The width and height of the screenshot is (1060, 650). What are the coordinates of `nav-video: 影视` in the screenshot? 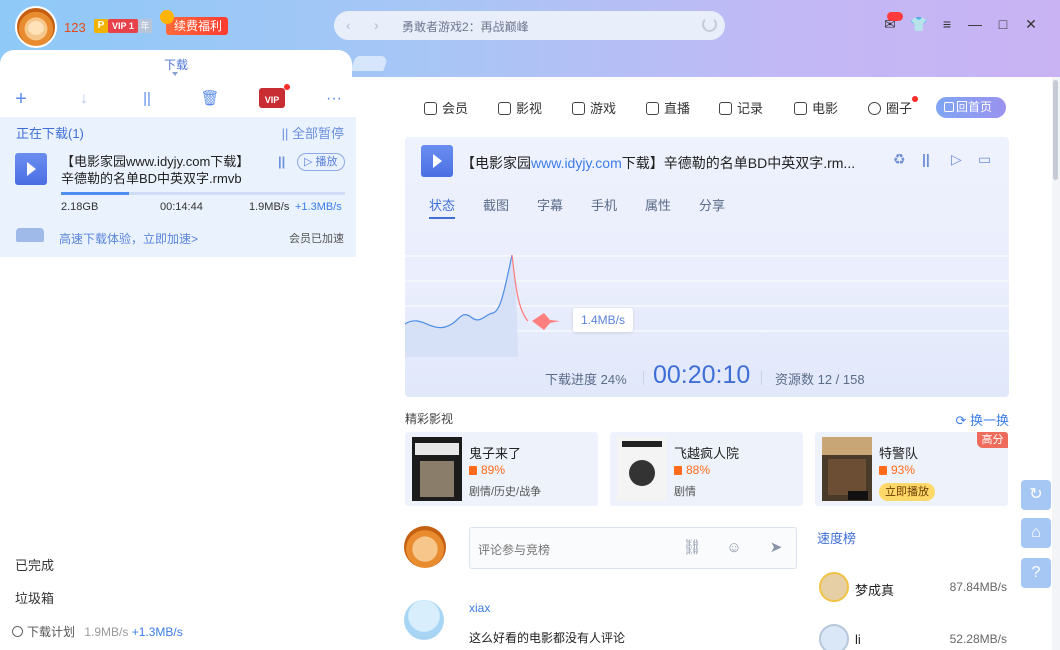 It's located at (520, 107).